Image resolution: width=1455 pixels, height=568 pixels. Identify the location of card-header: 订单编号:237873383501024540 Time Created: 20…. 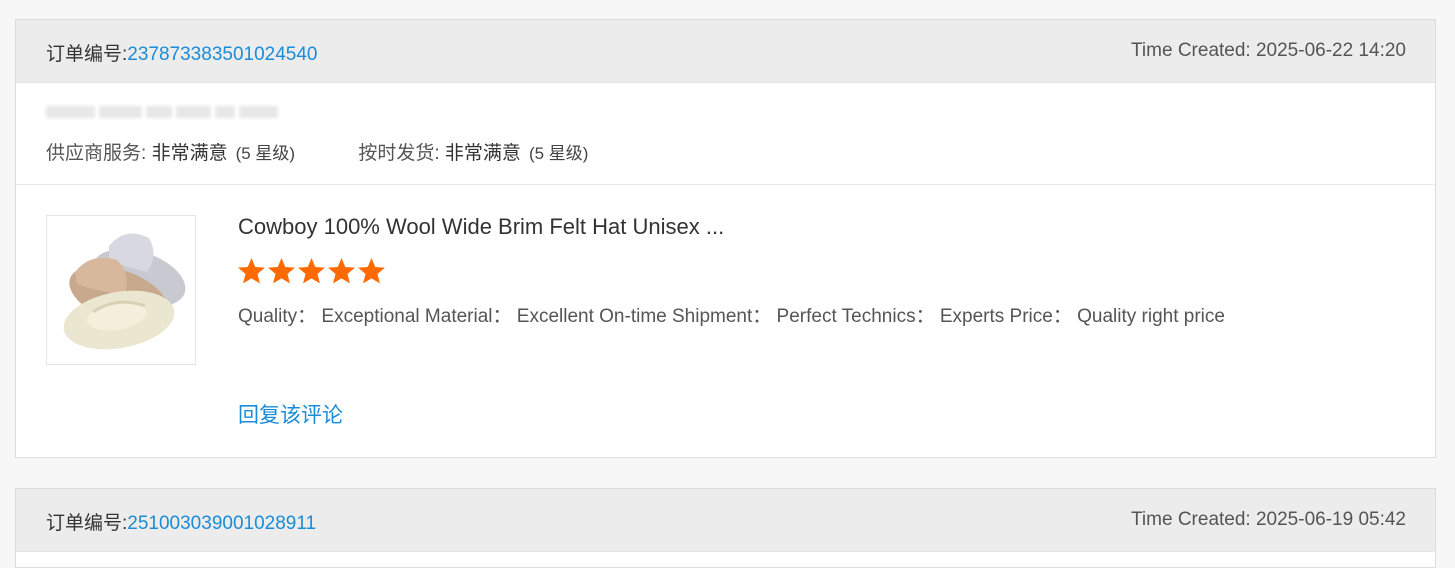
(725, 51).